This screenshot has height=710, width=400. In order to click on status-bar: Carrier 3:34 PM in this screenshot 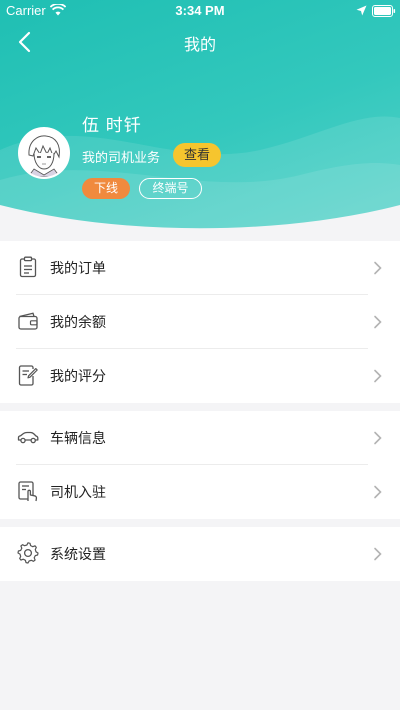, I will do `click(200, 11)`.